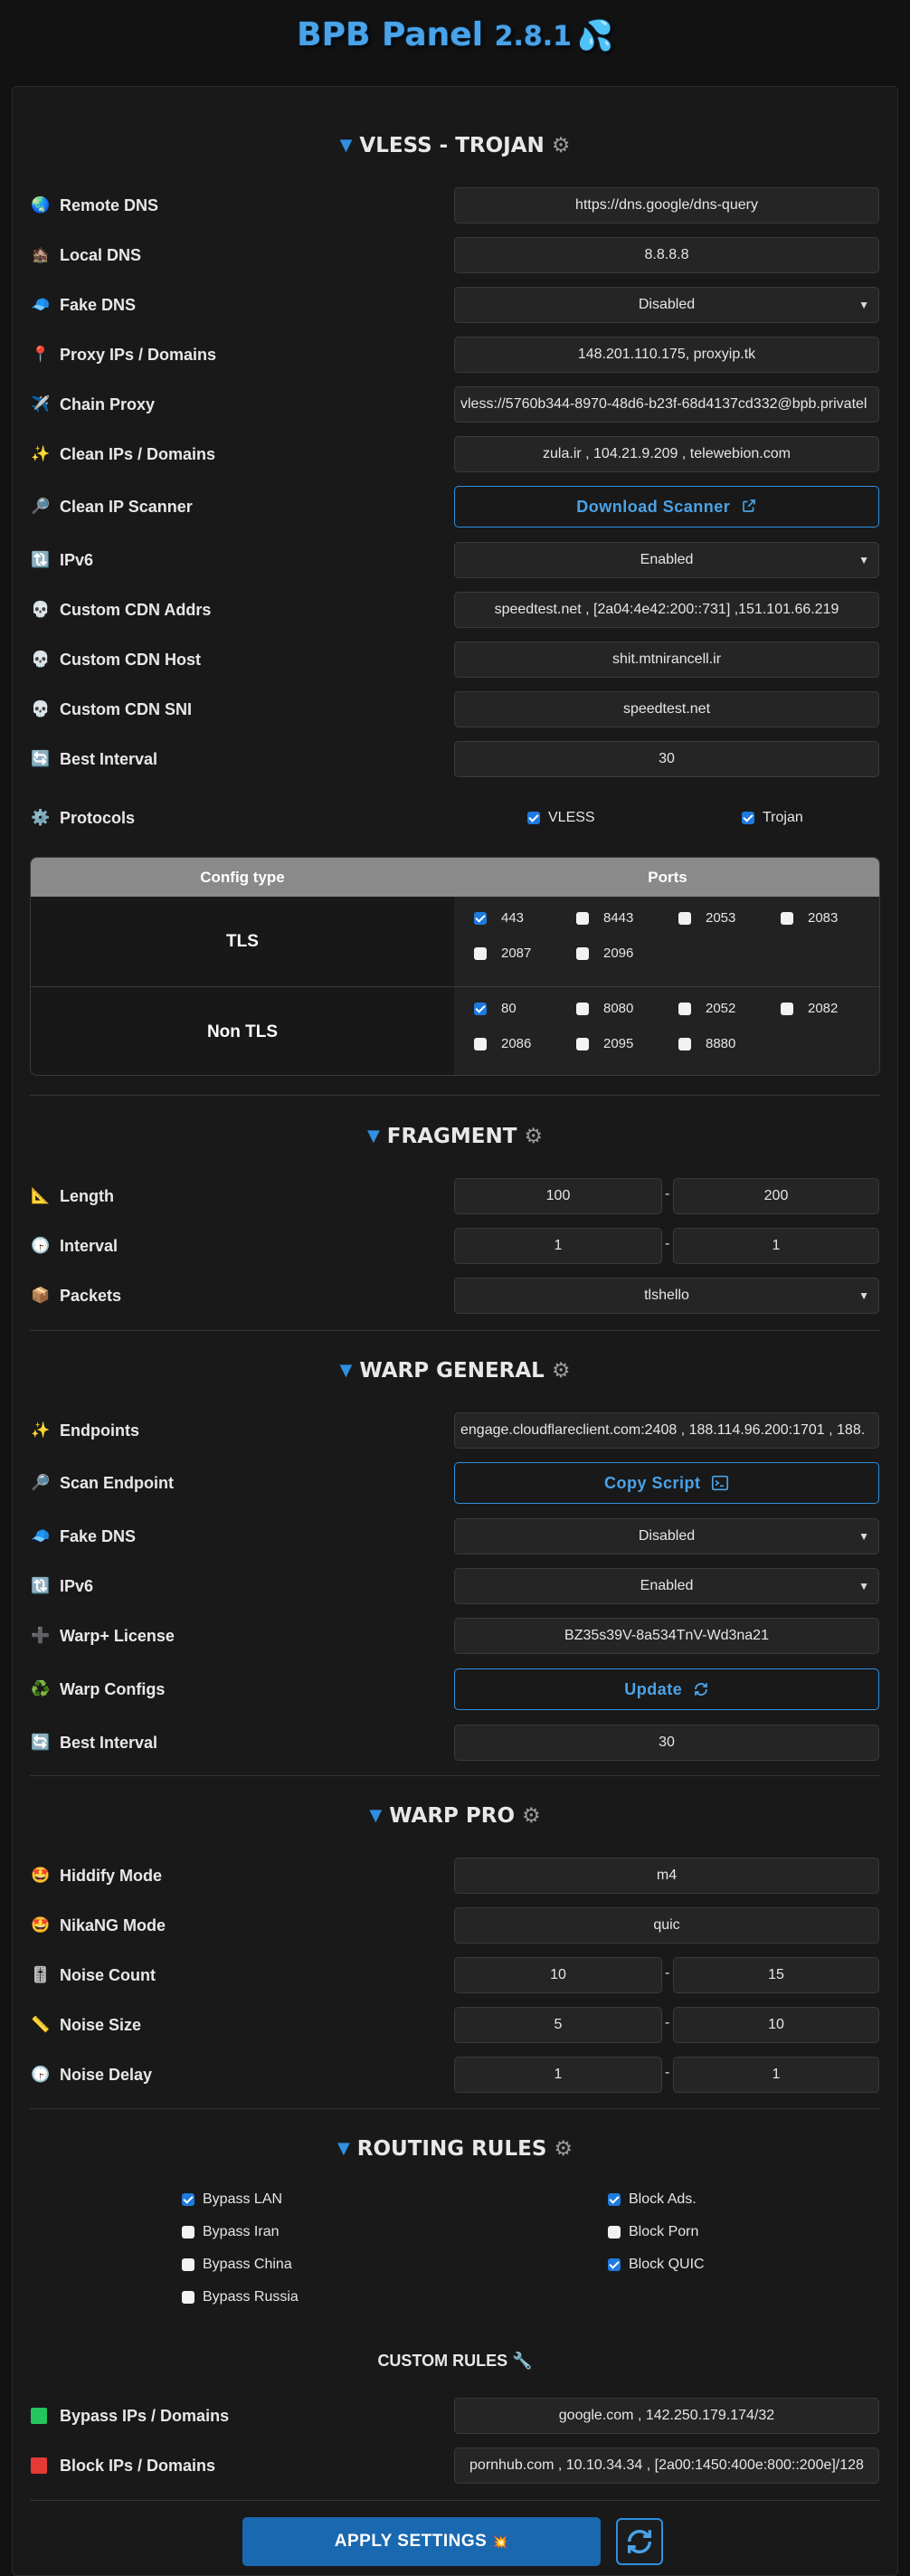 Image resolution: width=910 pixels, height=2576 pixels. What do you see at coordinates (707, 1008) in the screenshot?
I see `port-2052: 2052` at bounding box center [707, 1008].